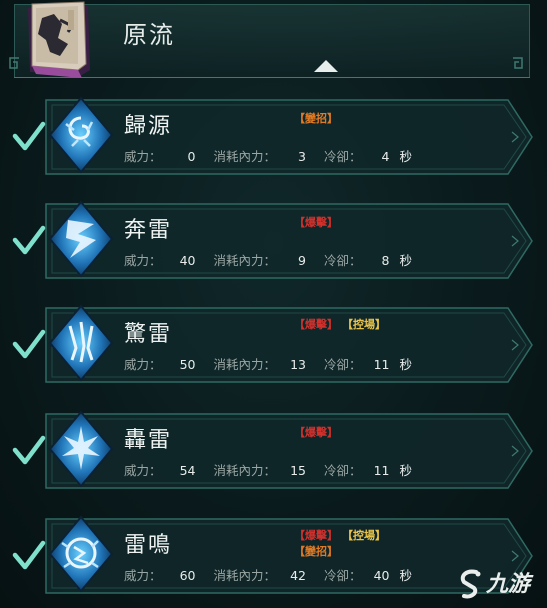  I want to click on power-value: 40, so click(187, 260).